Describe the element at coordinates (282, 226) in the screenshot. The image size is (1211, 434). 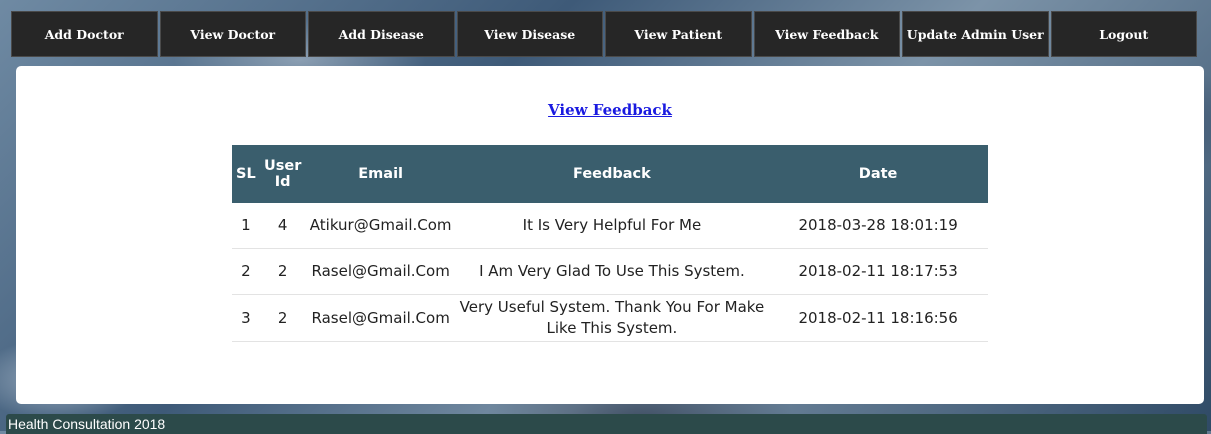
I see `cell-user-id: 4` at that location.